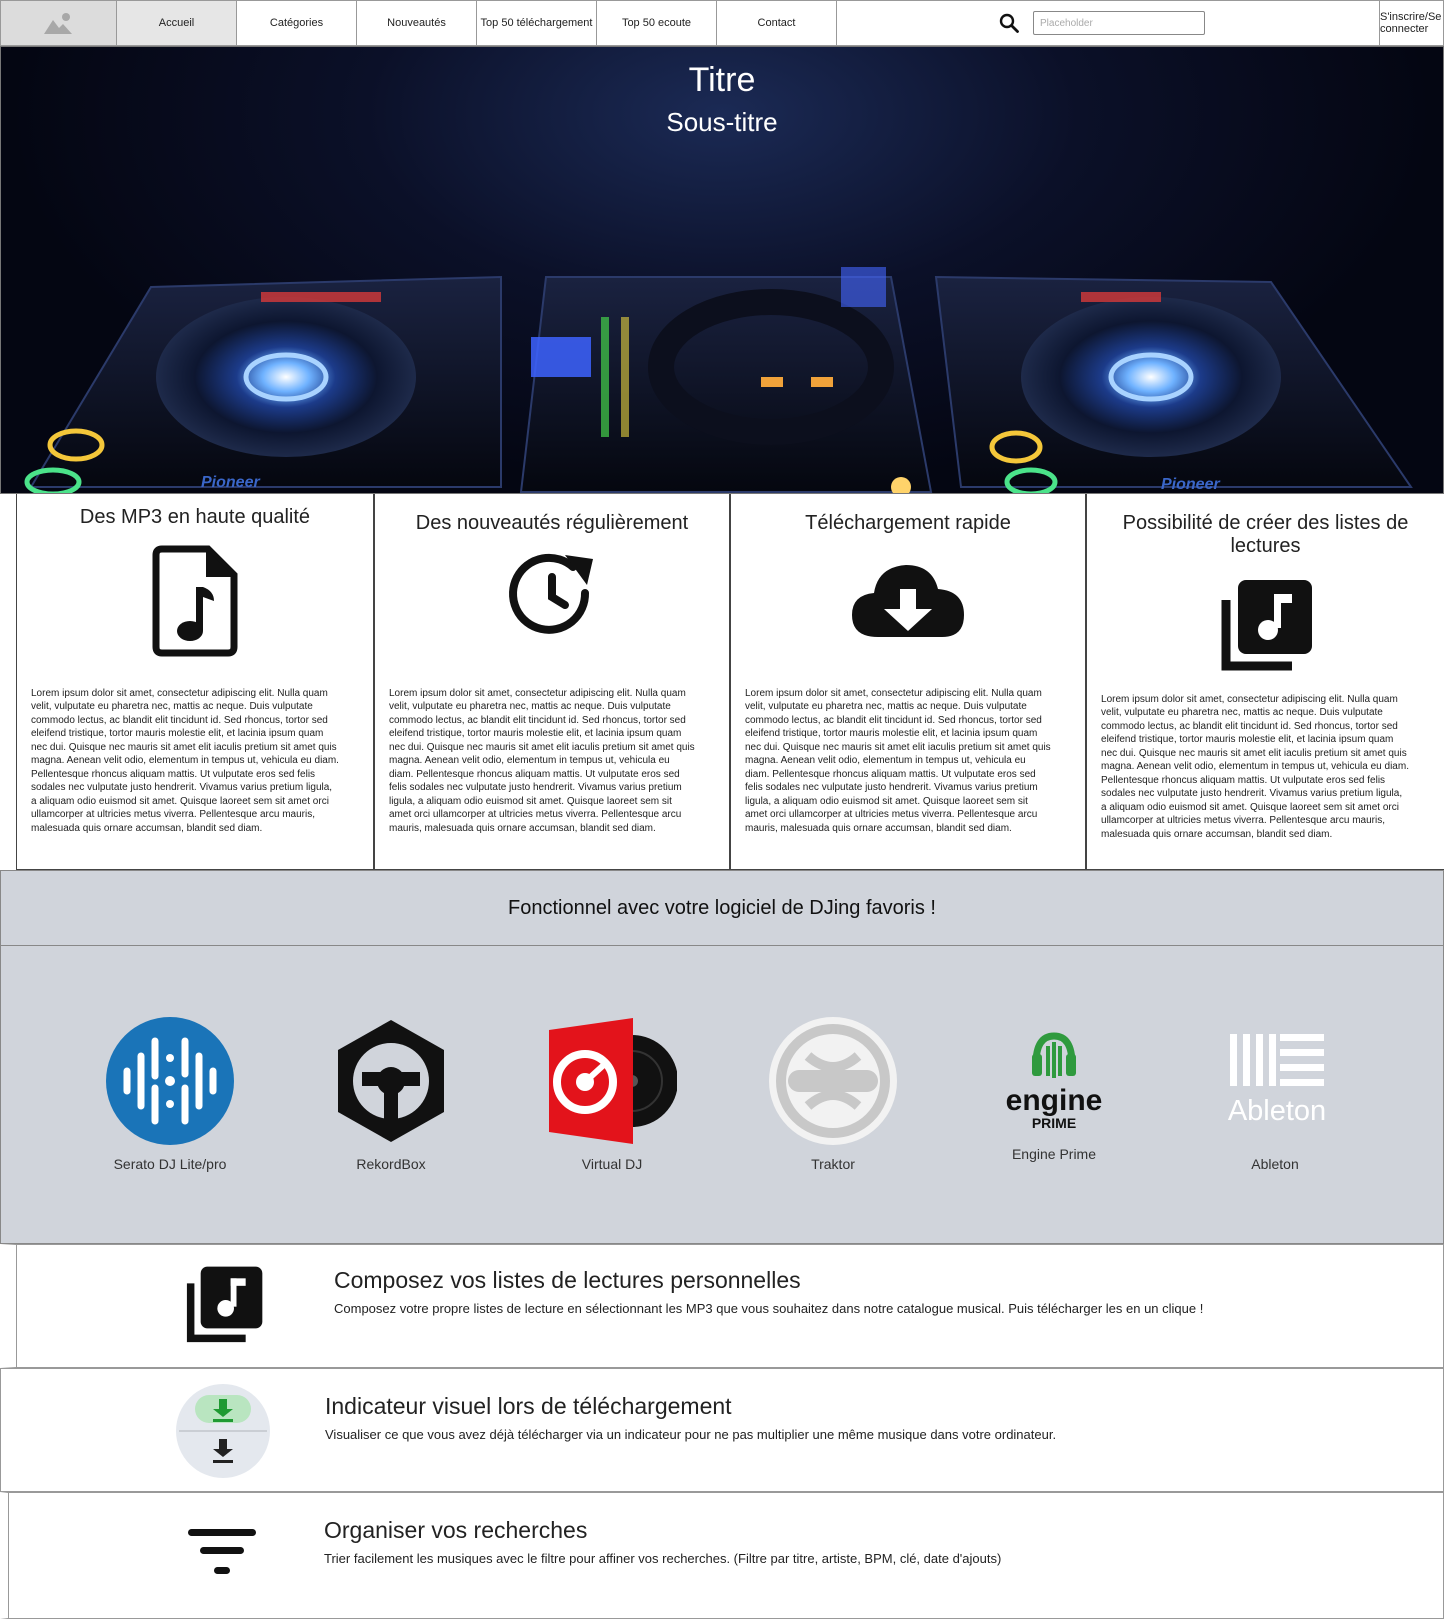 The height and width of the screenshot is (1619, 1444). I want to click on software-label: Ableton, so click(1275, 1164).